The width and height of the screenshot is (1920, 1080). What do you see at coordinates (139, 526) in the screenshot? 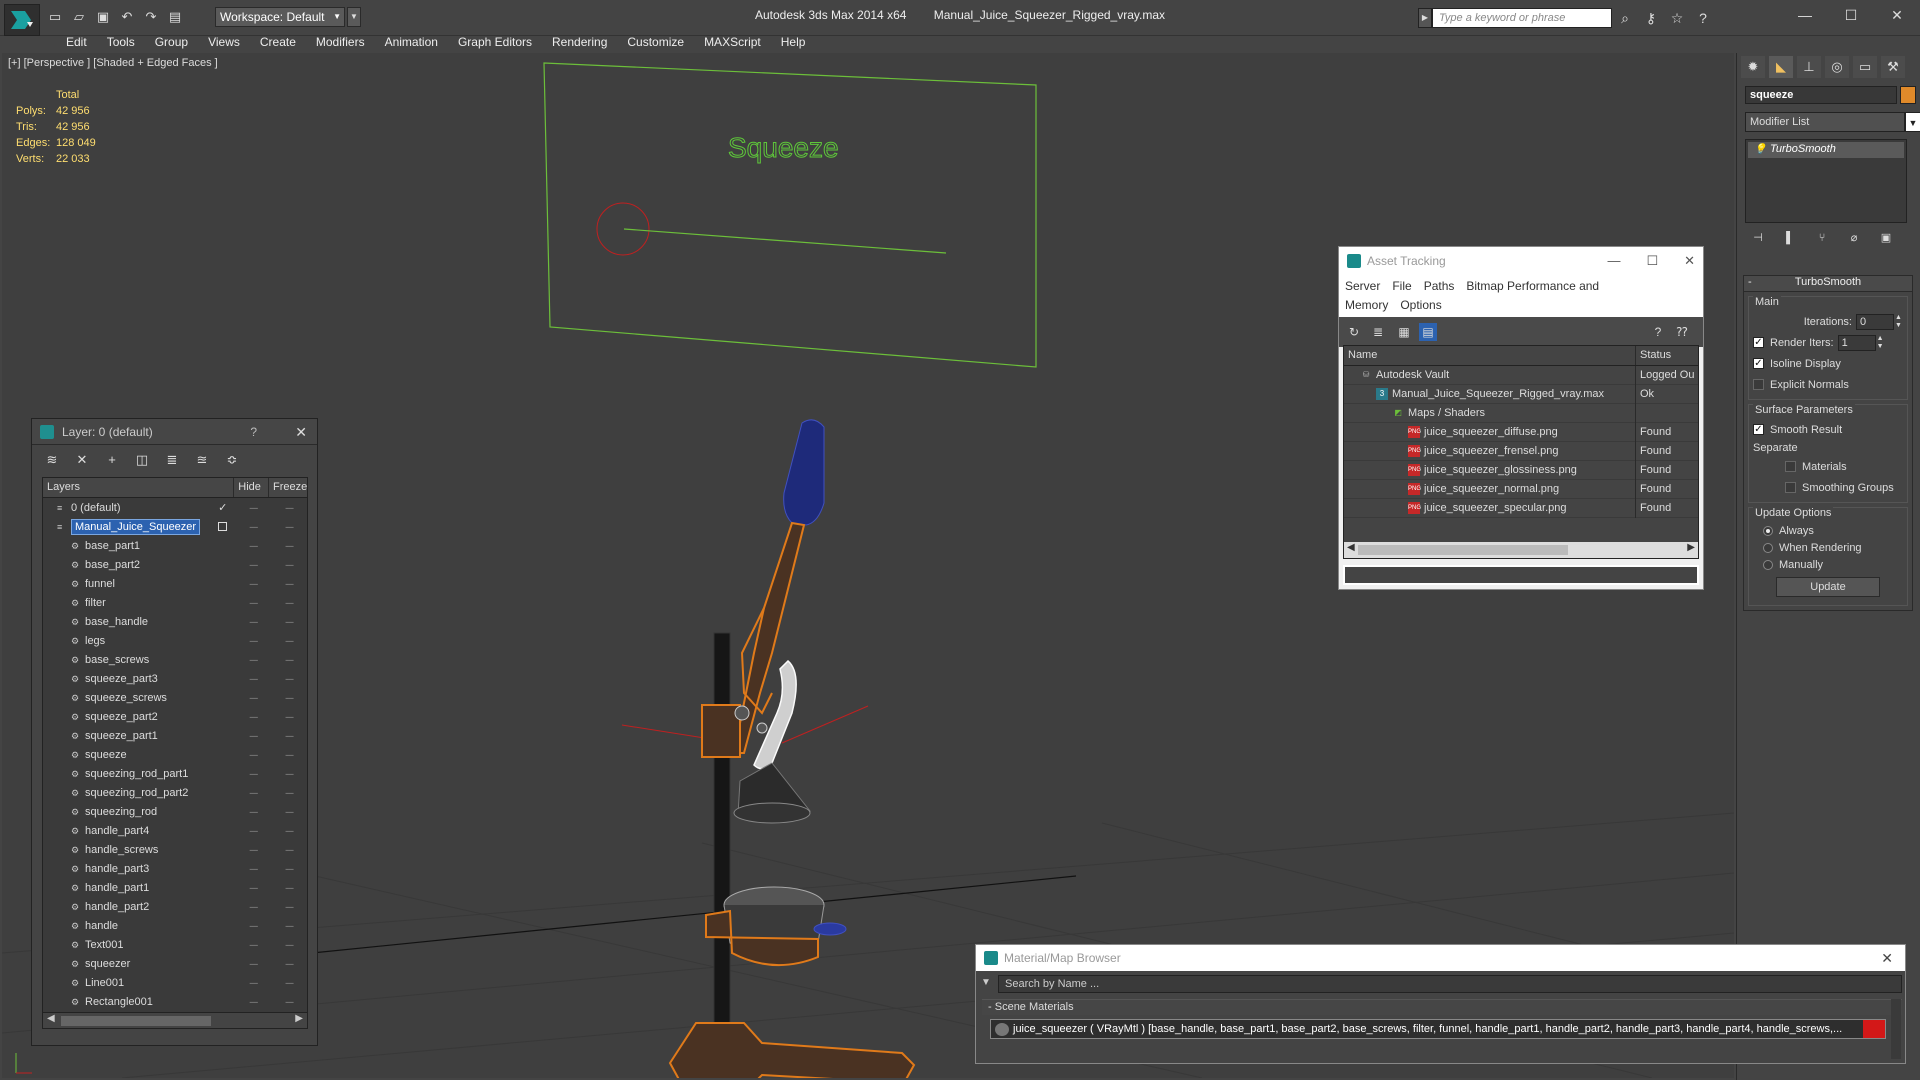
I see `layer-name-cell: ≡ Manual_Juice_Squeezer` at bounding box center [139, 526].